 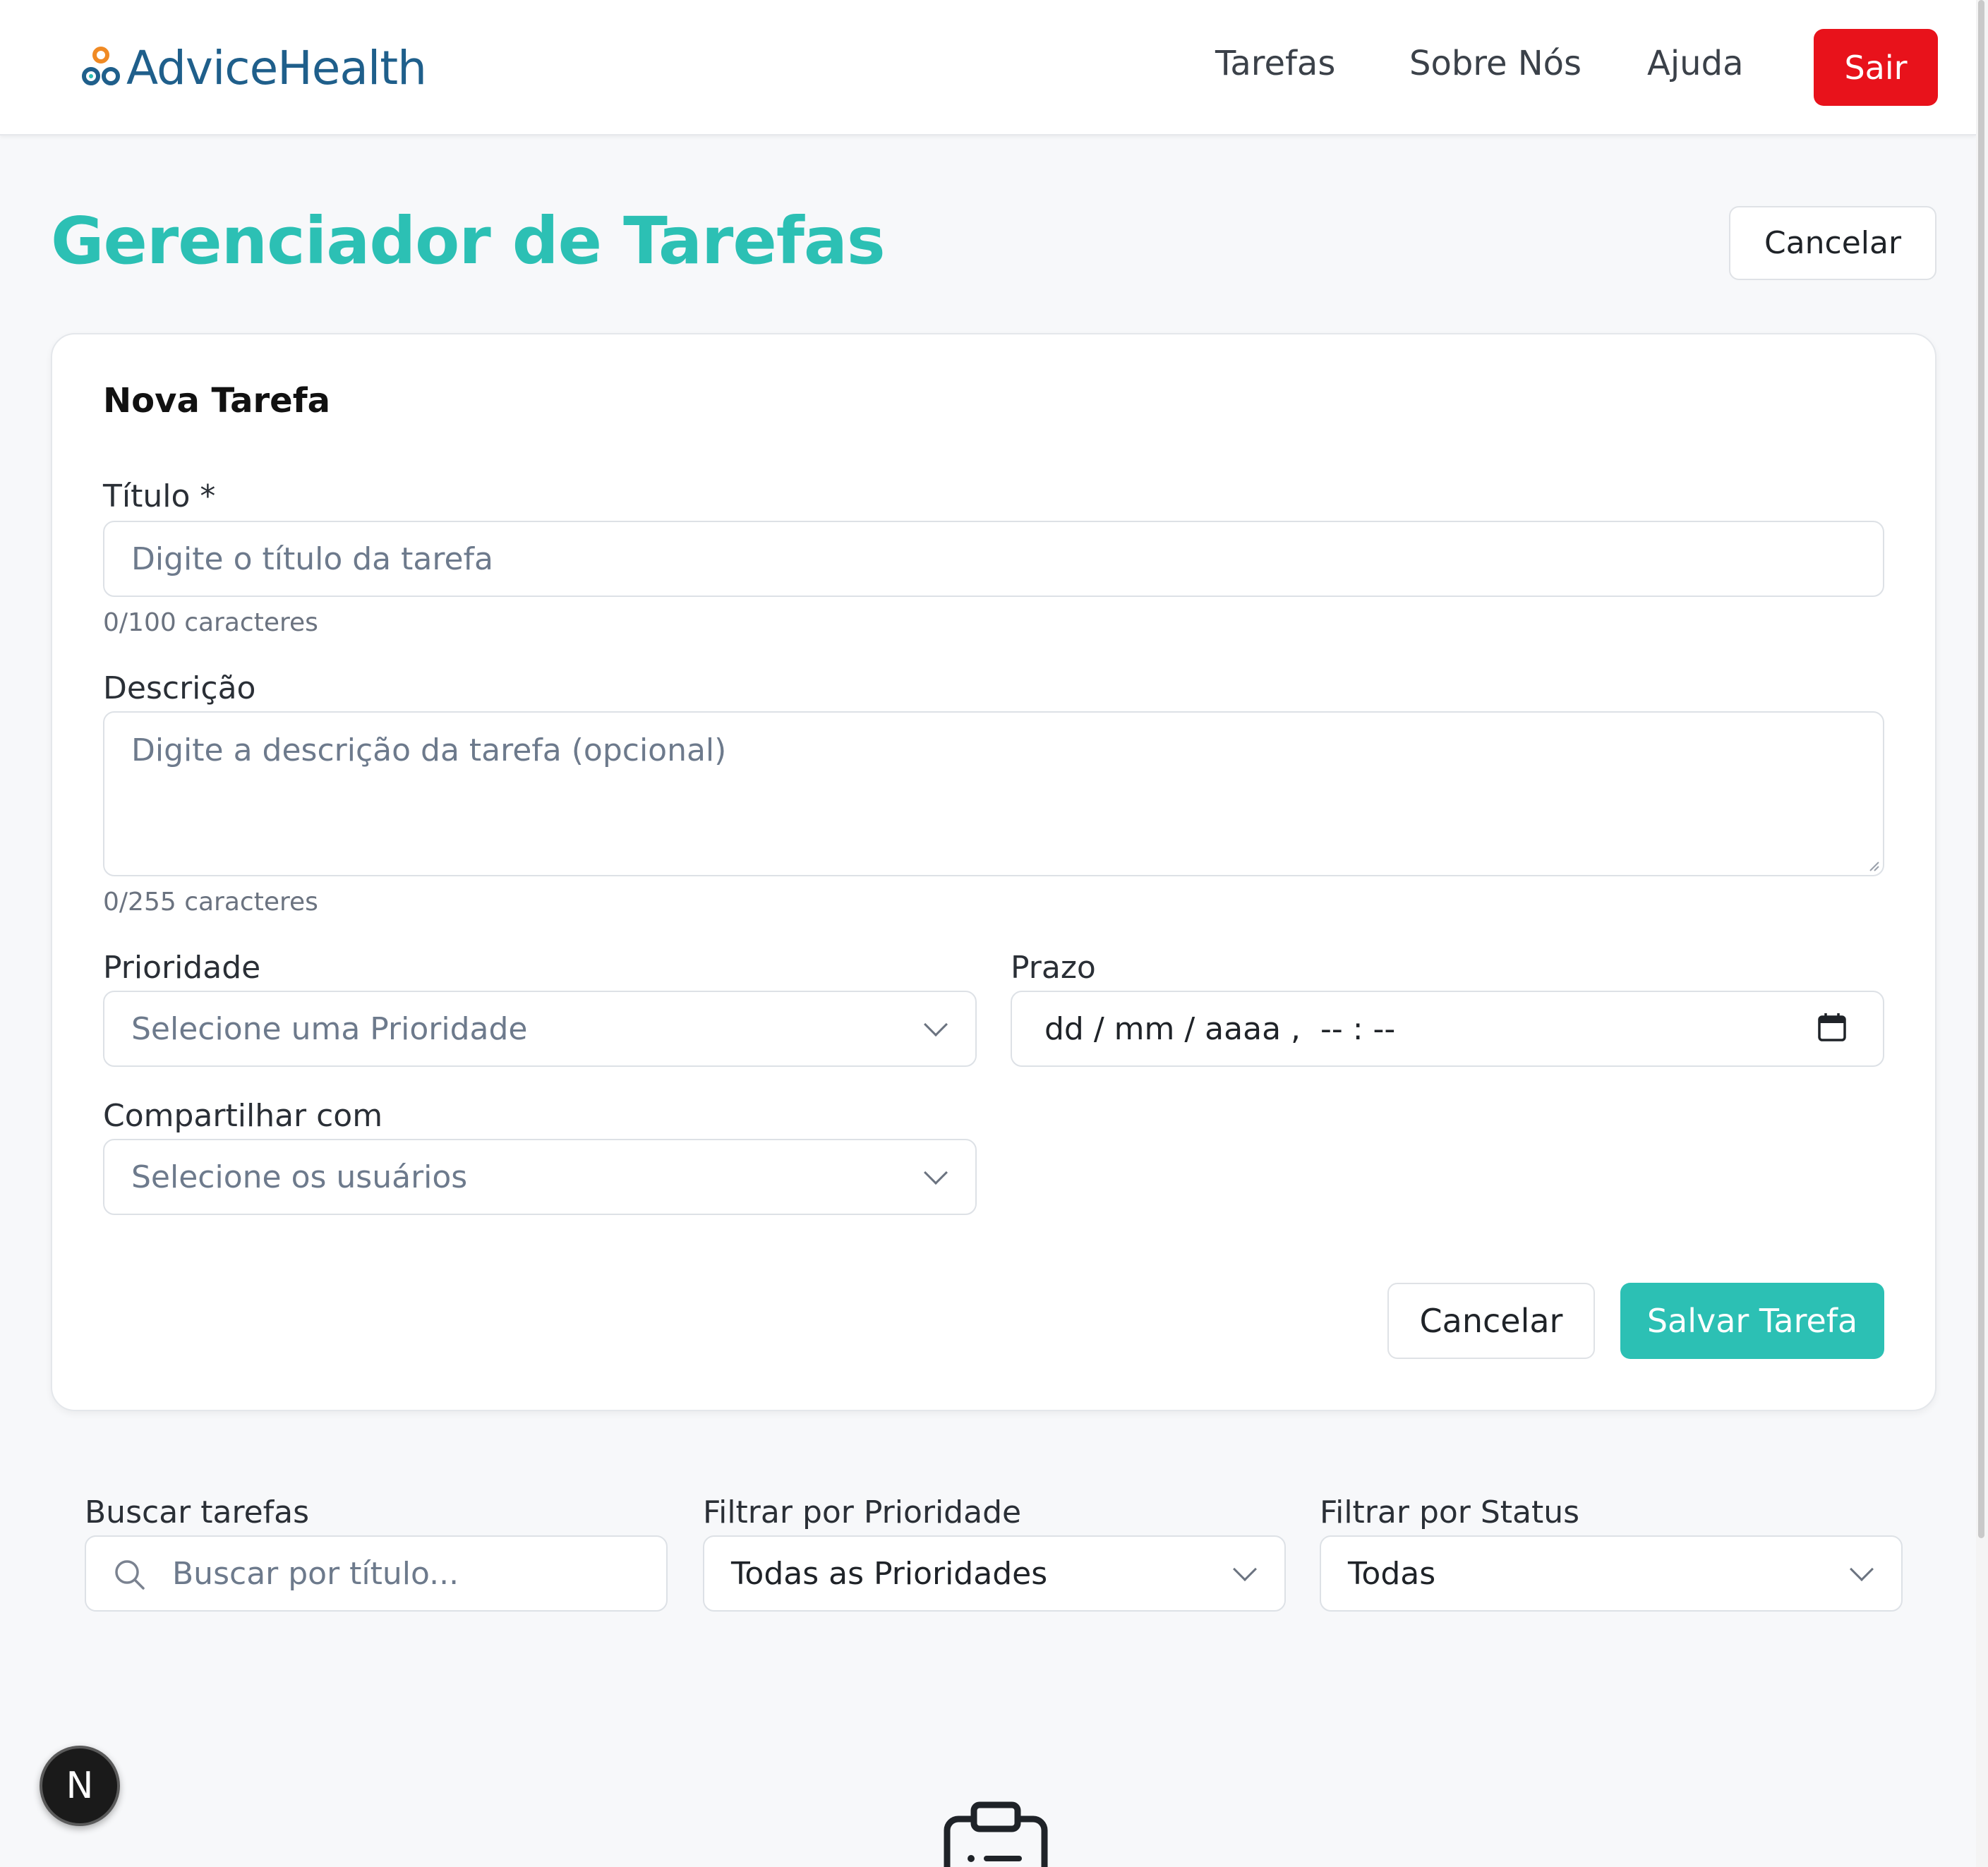 What do you see at coordinates (1491, 1321) in the screenshot?
I see `cancel-button: Cancelar` at bounding box center [1491, 1321].